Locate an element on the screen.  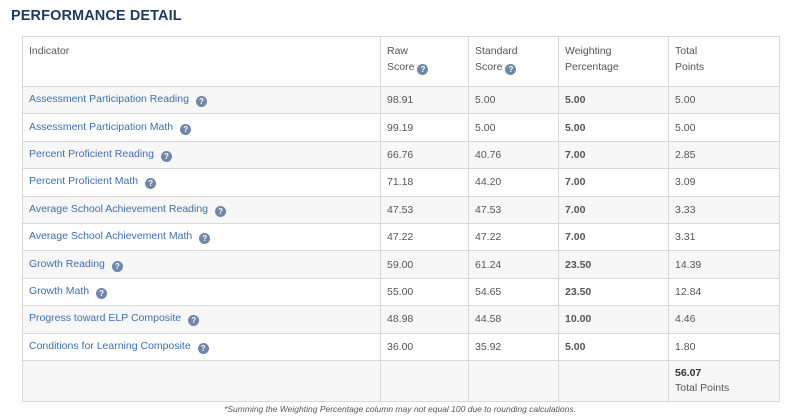
points-cell: 14.39 is located at coordinates (724, 264).